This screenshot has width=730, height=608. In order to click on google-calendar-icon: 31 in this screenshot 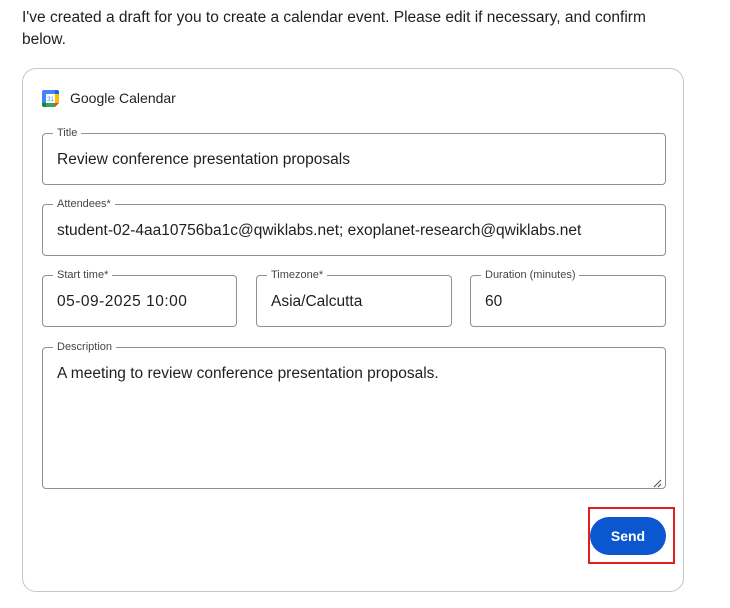, I will do `click(50, 98)`.